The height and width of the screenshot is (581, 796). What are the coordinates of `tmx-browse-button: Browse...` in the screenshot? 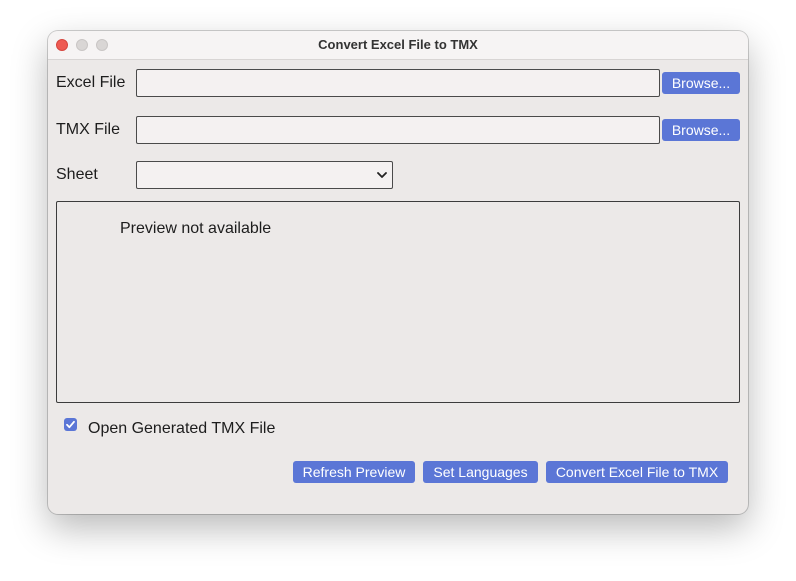 It's located at (701, 130).